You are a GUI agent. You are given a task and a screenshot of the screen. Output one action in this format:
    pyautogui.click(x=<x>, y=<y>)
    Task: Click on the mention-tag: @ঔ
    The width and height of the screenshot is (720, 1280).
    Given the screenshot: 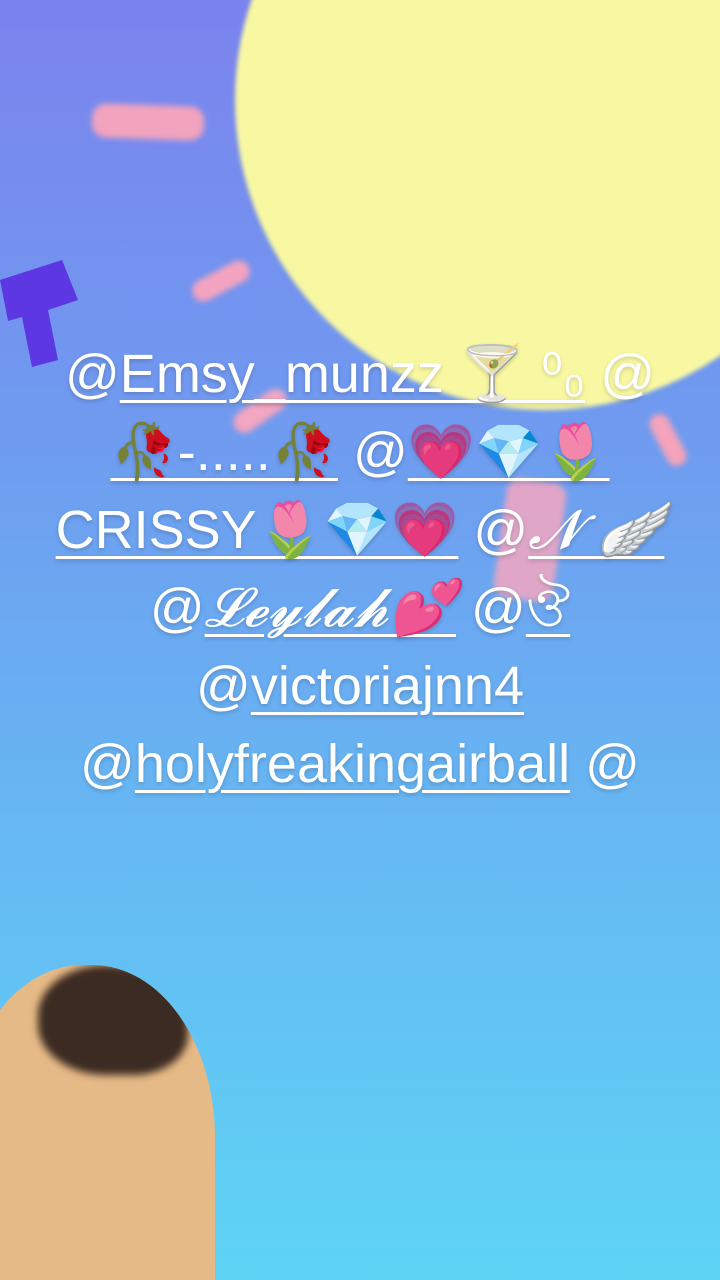 What is the action you would take?
    pyautogui.click(x=520, y=608)
    